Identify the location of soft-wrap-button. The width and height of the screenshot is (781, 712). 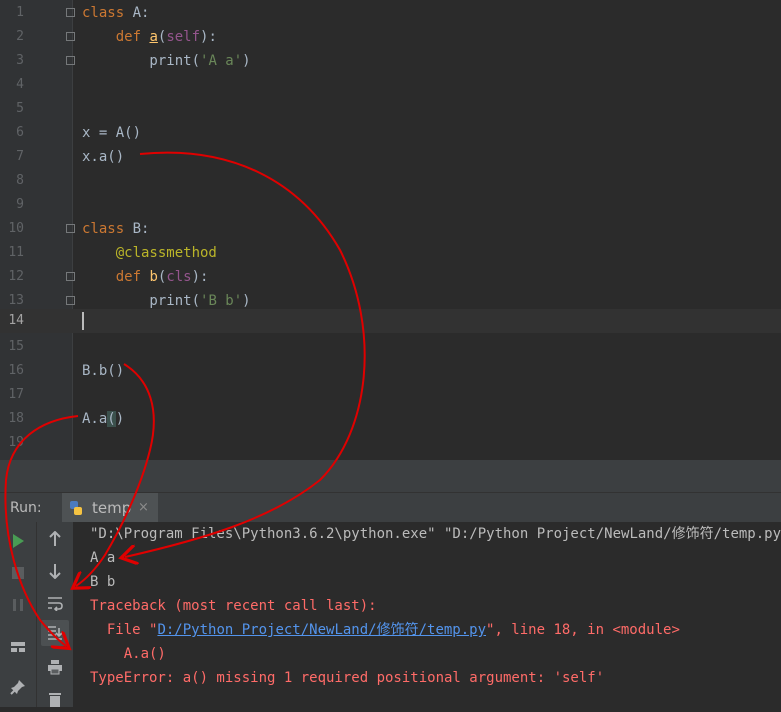
(55, 603).